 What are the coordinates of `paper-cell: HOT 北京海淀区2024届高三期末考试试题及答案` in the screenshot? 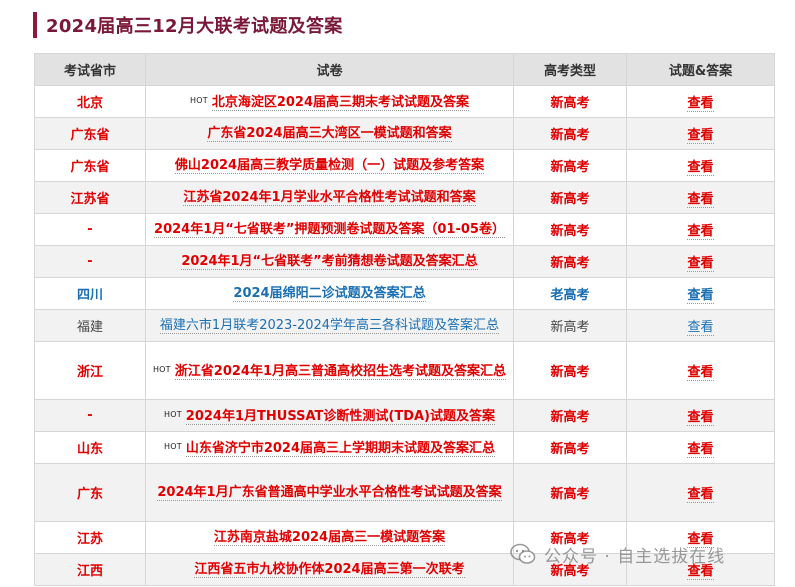 It's located at (329, 101).